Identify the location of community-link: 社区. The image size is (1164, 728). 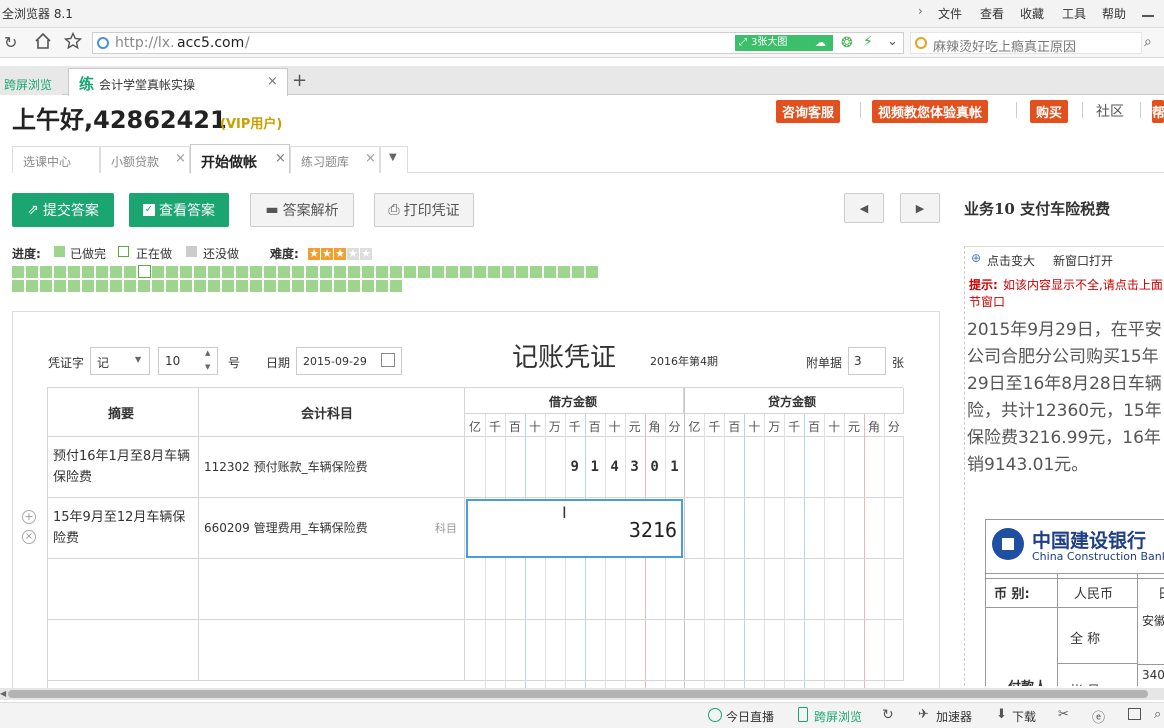
(1110, 111).